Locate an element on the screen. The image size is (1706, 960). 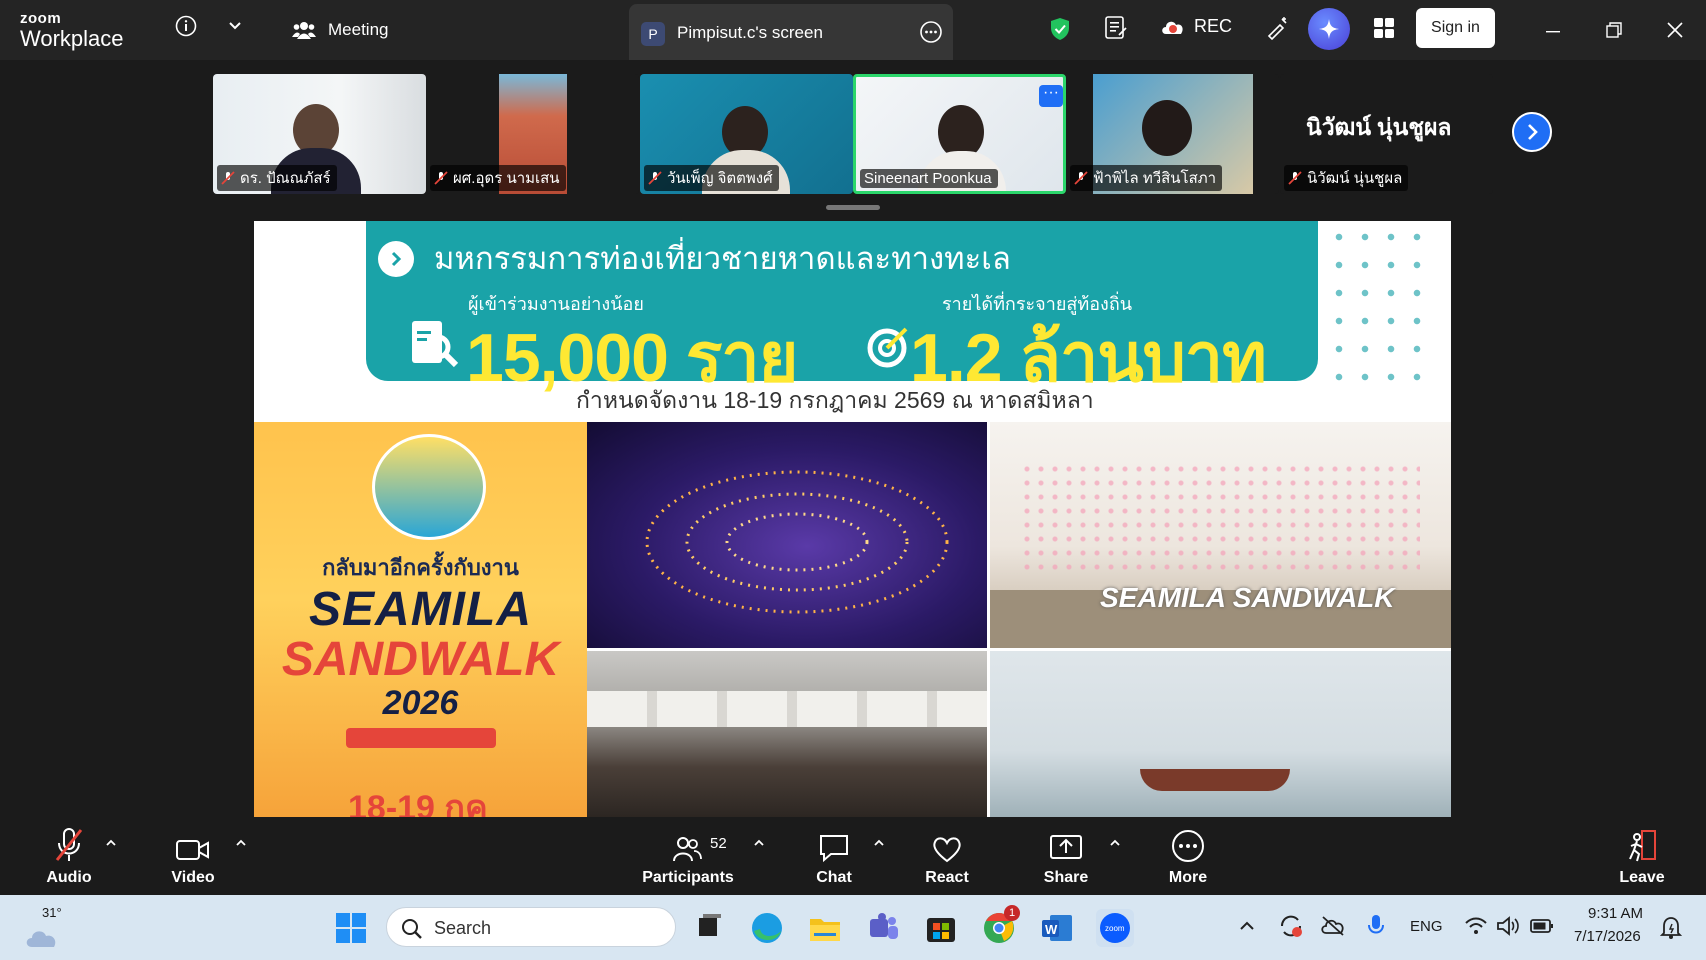
search-placeholder: Search is located at coordinates (463, 928).